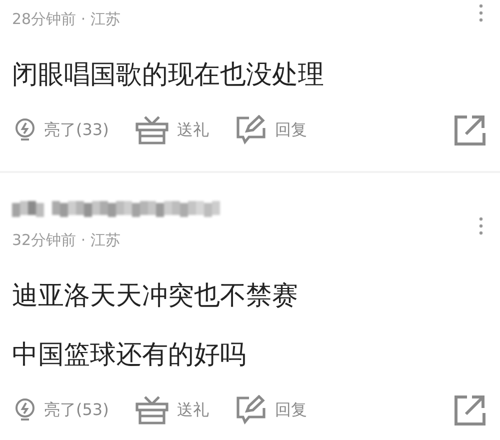  What do you see at coordinates (155, 296) in the screenshot?
I see `comment-text: 迪亚洛天天冲突也不禁赛` at bounding box center [155, 296].